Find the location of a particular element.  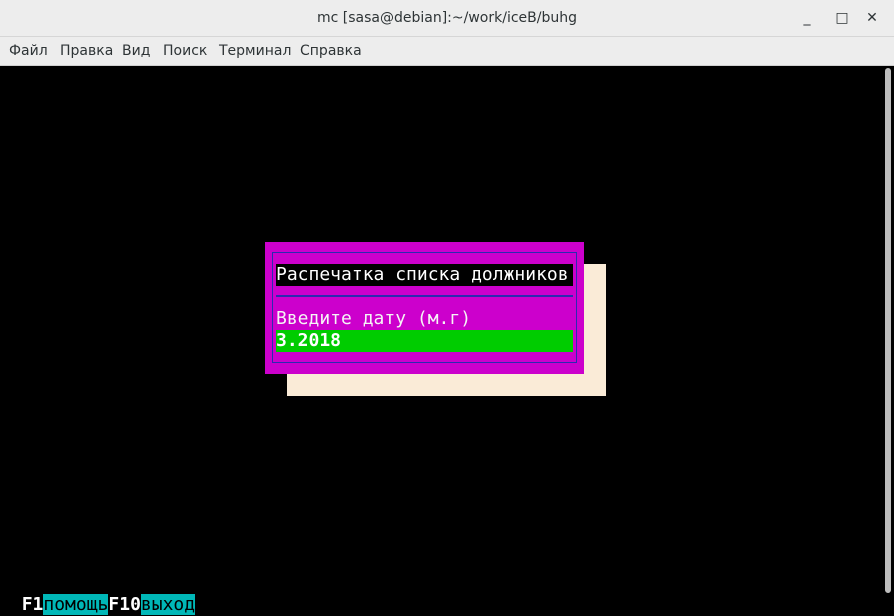

f1-label: помощь is located at coordinates (76, 604).